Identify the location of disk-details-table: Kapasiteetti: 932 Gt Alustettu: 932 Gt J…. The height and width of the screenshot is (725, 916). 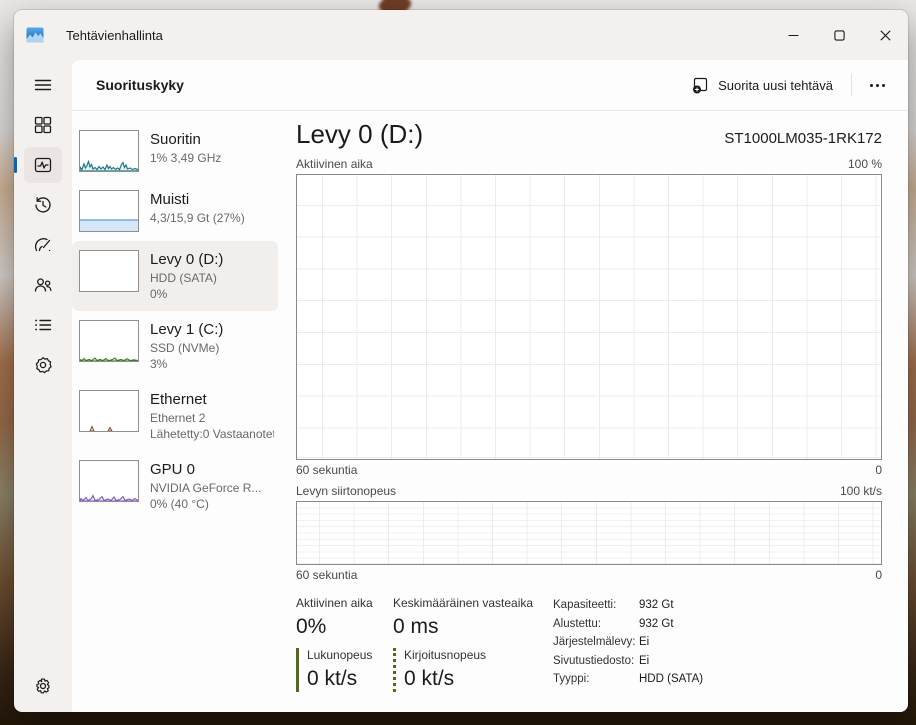
(628, 644).